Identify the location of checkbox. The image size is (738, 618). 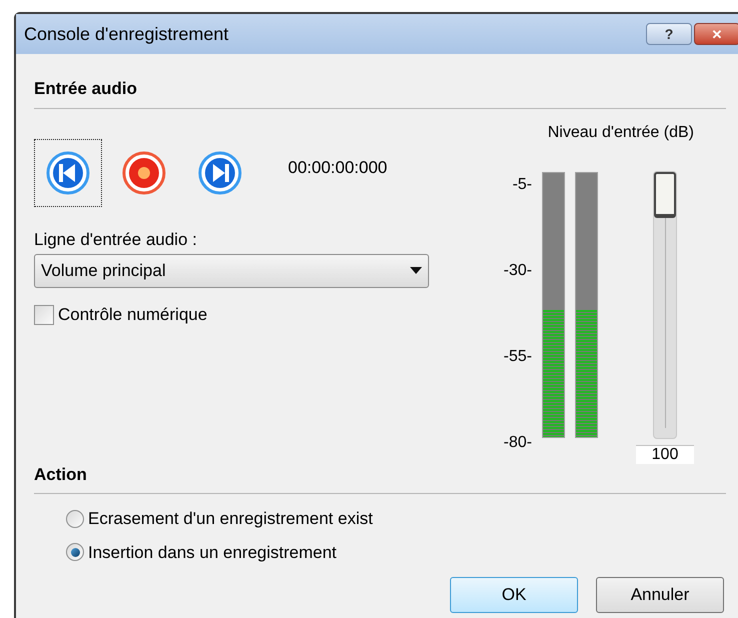
(44, 314).